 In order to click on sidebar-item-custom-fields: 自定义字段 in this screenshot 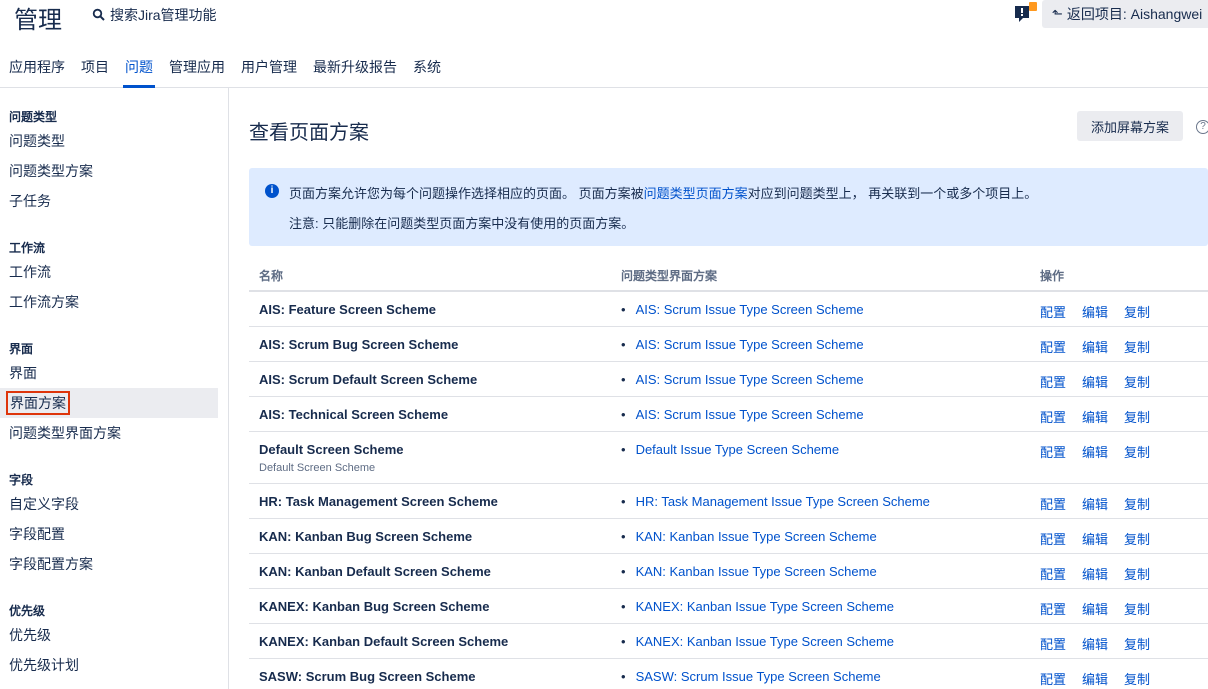, I will do `click(109, 504)`.